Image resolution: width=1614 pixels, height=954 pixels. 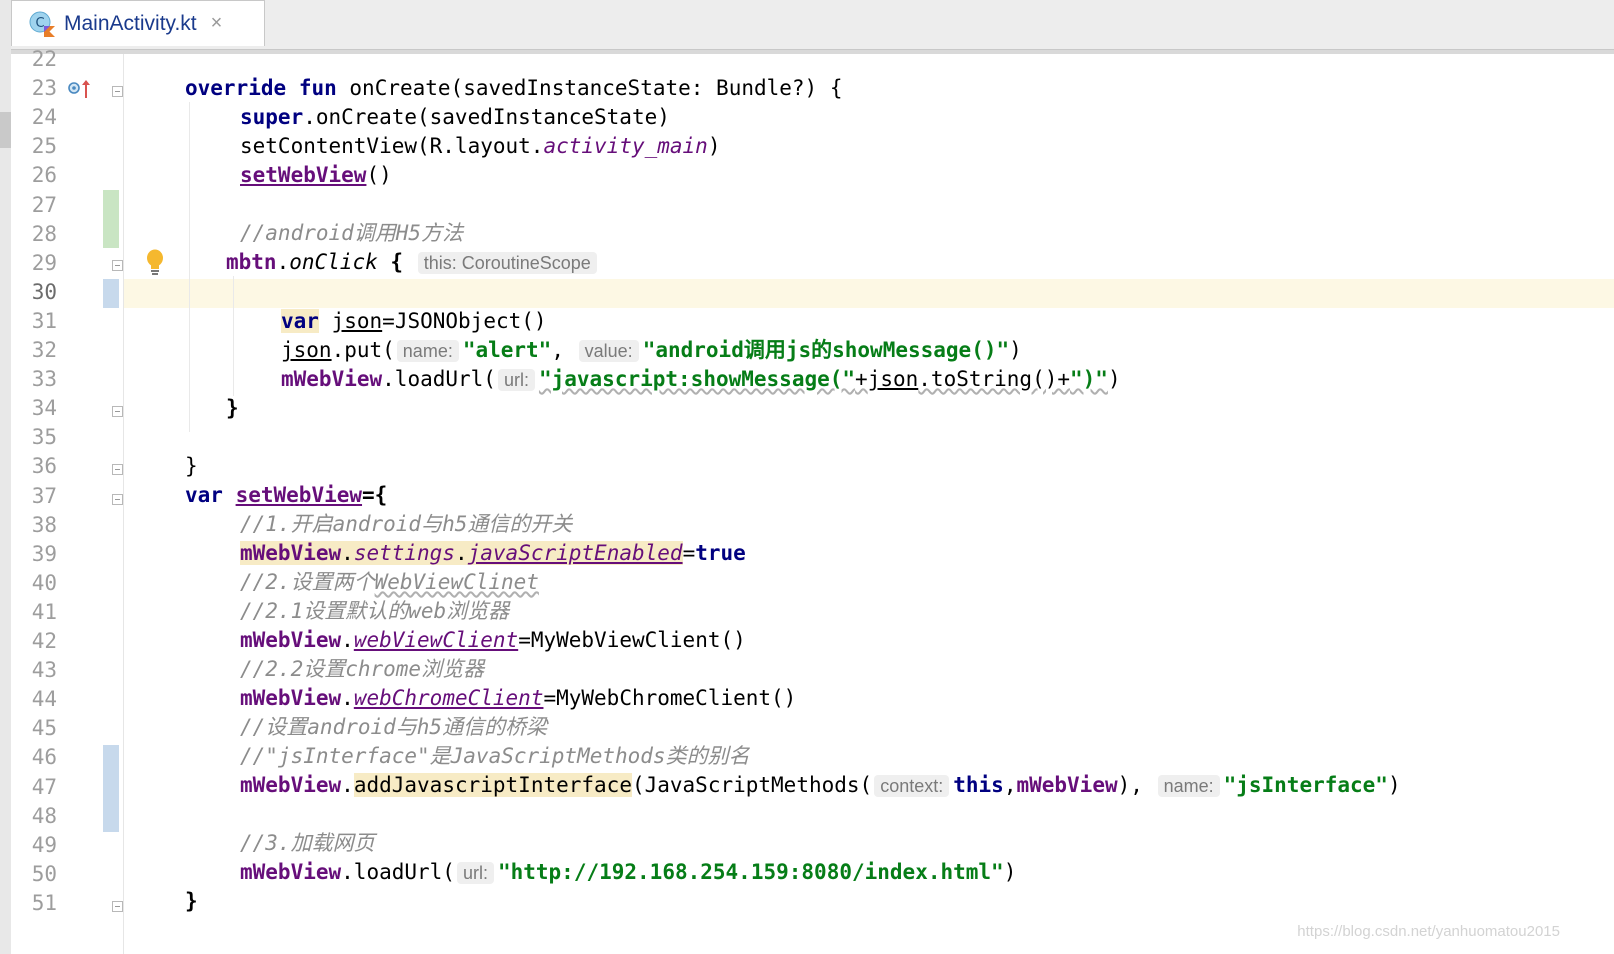 I want to click on code-text: .onCreate(savedInstanceState), so click(x=486, y=117).